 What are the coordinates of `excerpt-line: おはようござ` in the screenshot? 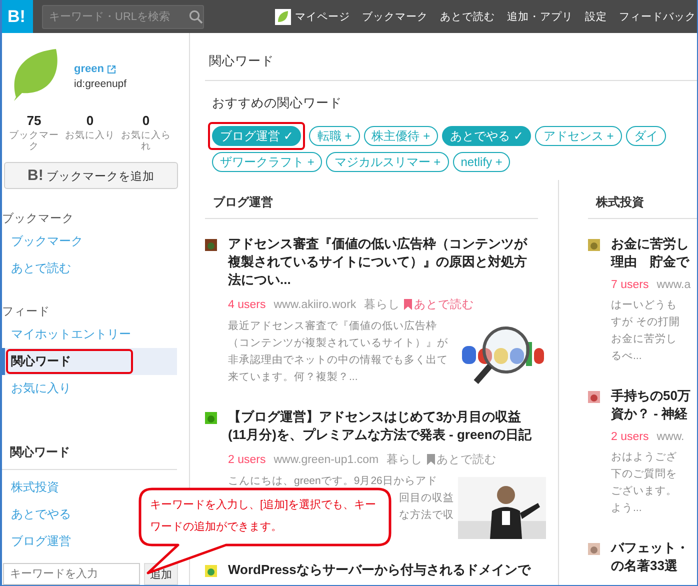 It's located at (644, 457).